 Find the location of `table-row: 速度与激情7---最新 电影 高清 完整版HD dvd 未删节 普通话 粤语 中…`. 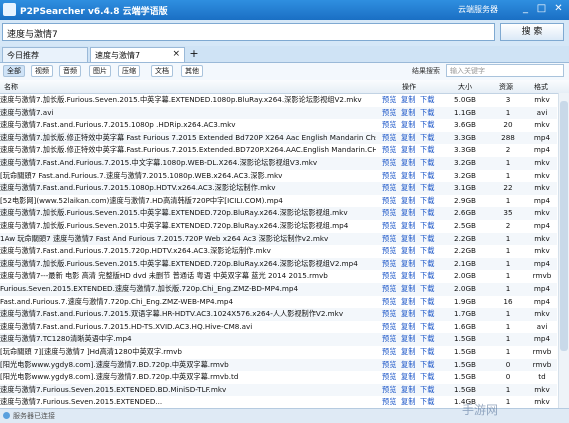

table-row: 速度与激情7---最新 电影 高清 完整版HD dvd 未删节 普通话 粤语 中… is located at coordinates (278, 276).